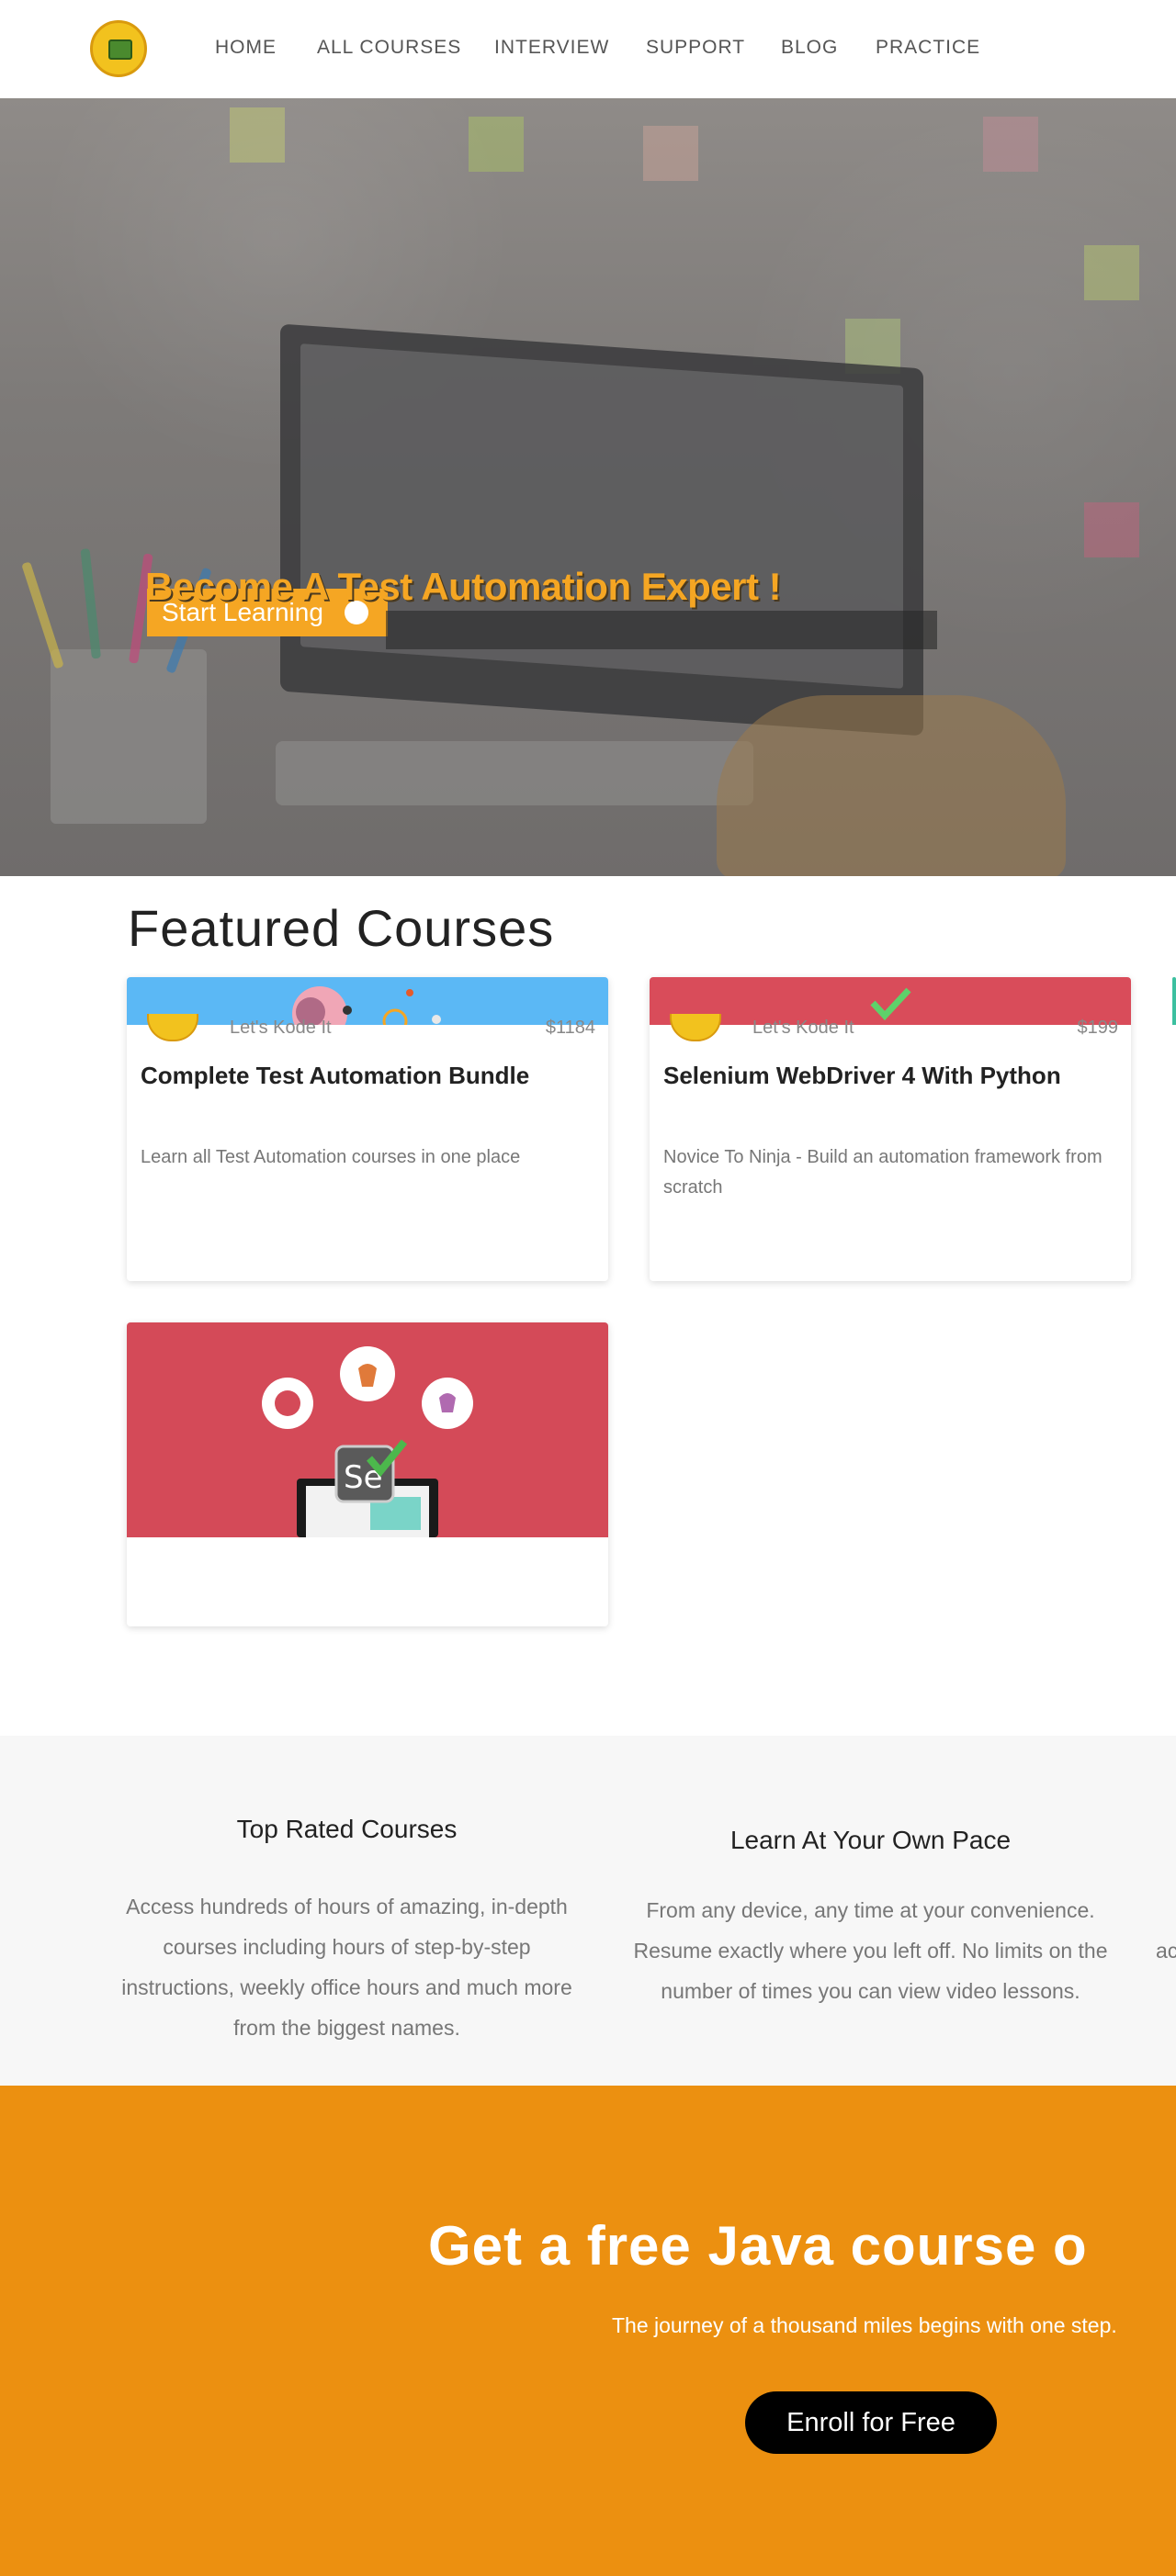 The height and width of the screenshot is (2576, 1176). I want to click on feature-text-partial: ac, so click(1166, 1951).